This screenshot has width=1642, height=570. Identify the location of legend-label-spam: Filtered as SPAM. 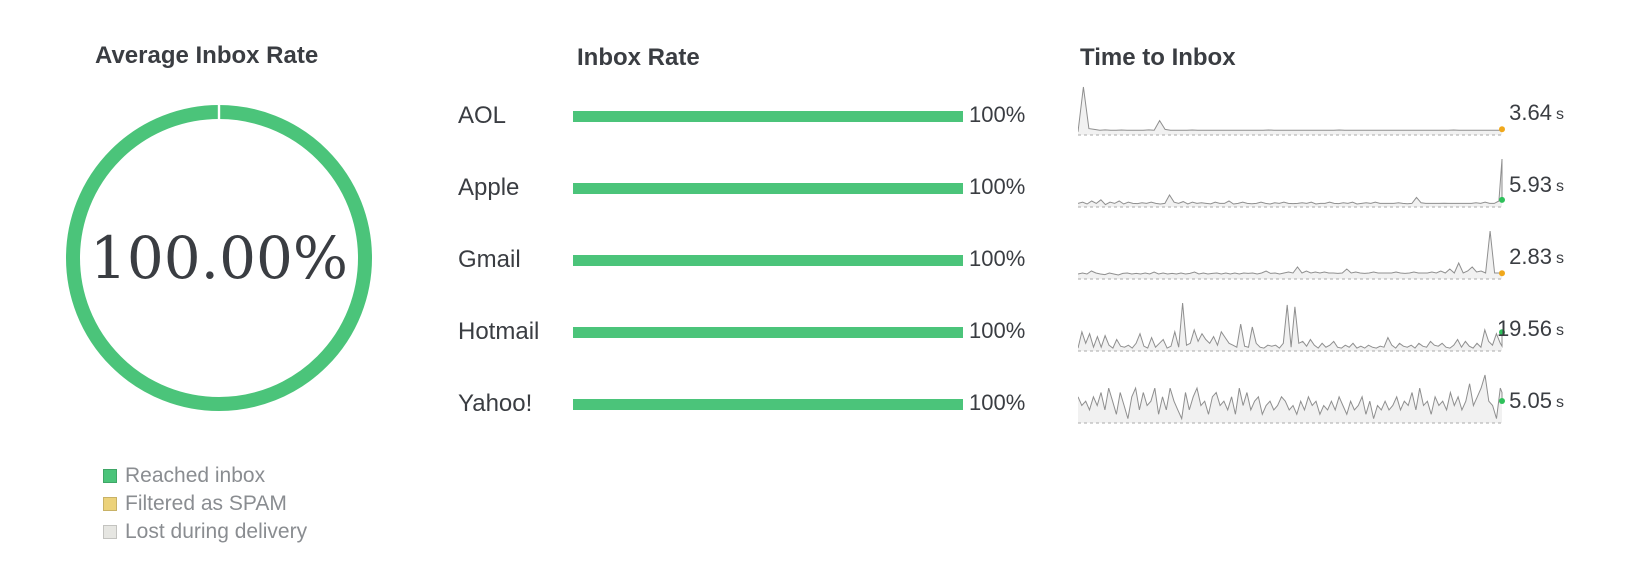
(206, 503).